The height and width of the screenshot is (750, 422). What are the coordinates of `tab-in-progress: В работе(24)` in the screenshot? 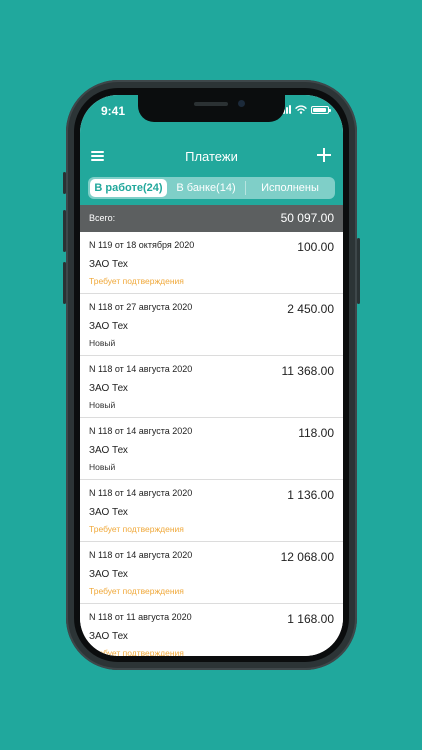 It's located at (128, 188).